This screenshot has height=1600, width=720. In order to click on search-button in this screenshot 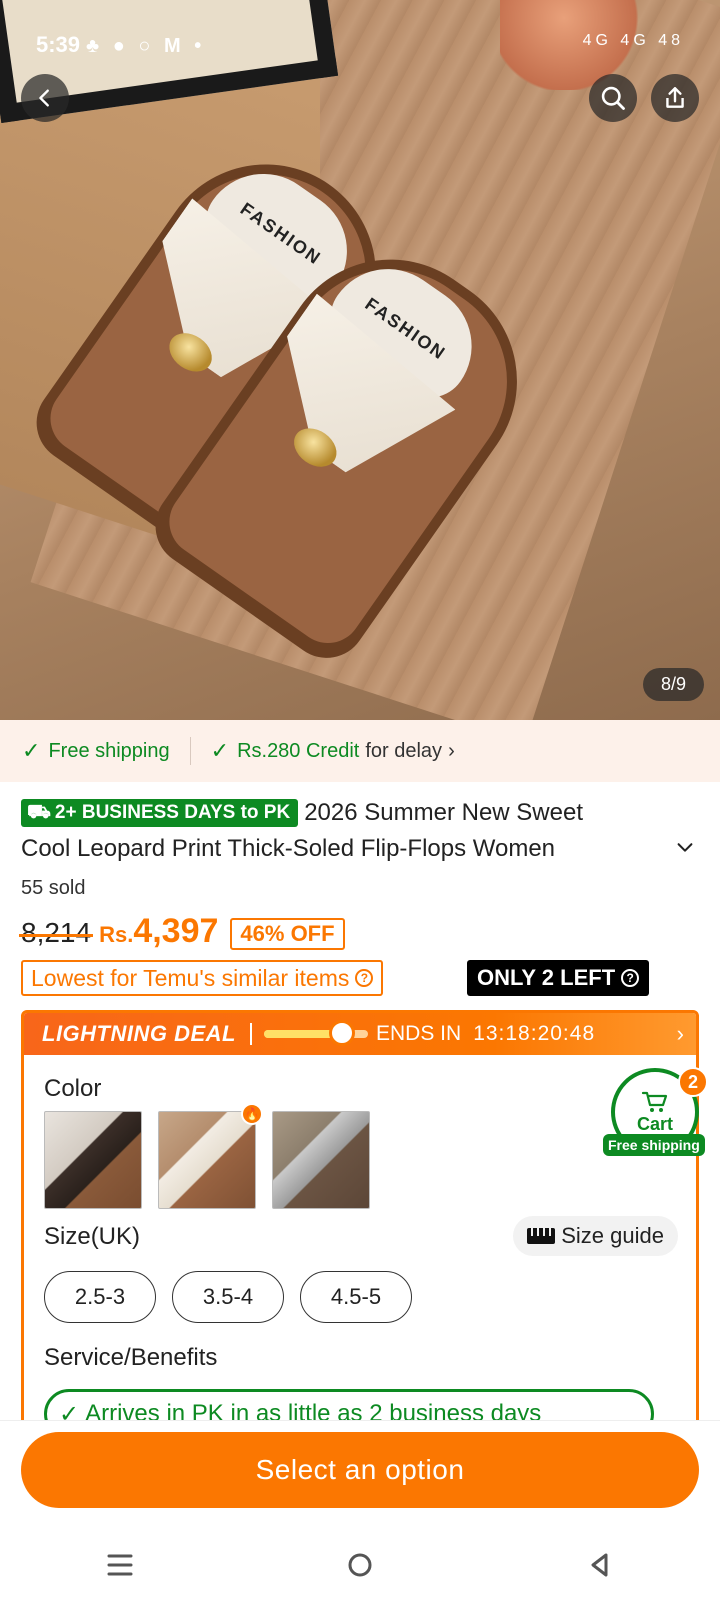, I will do `click(613, 98)`.